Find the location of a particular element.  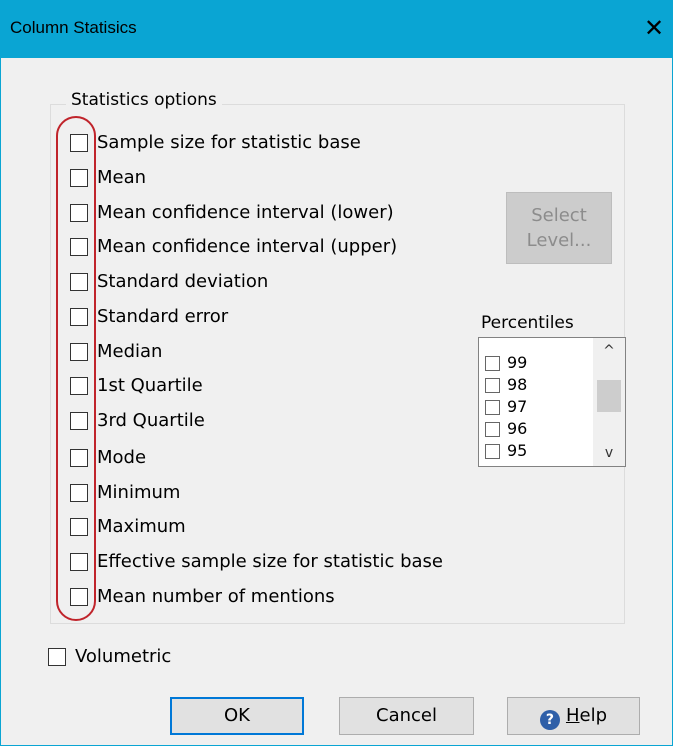

option-label: Mean number of mentions is located at coordinates (216, 596).